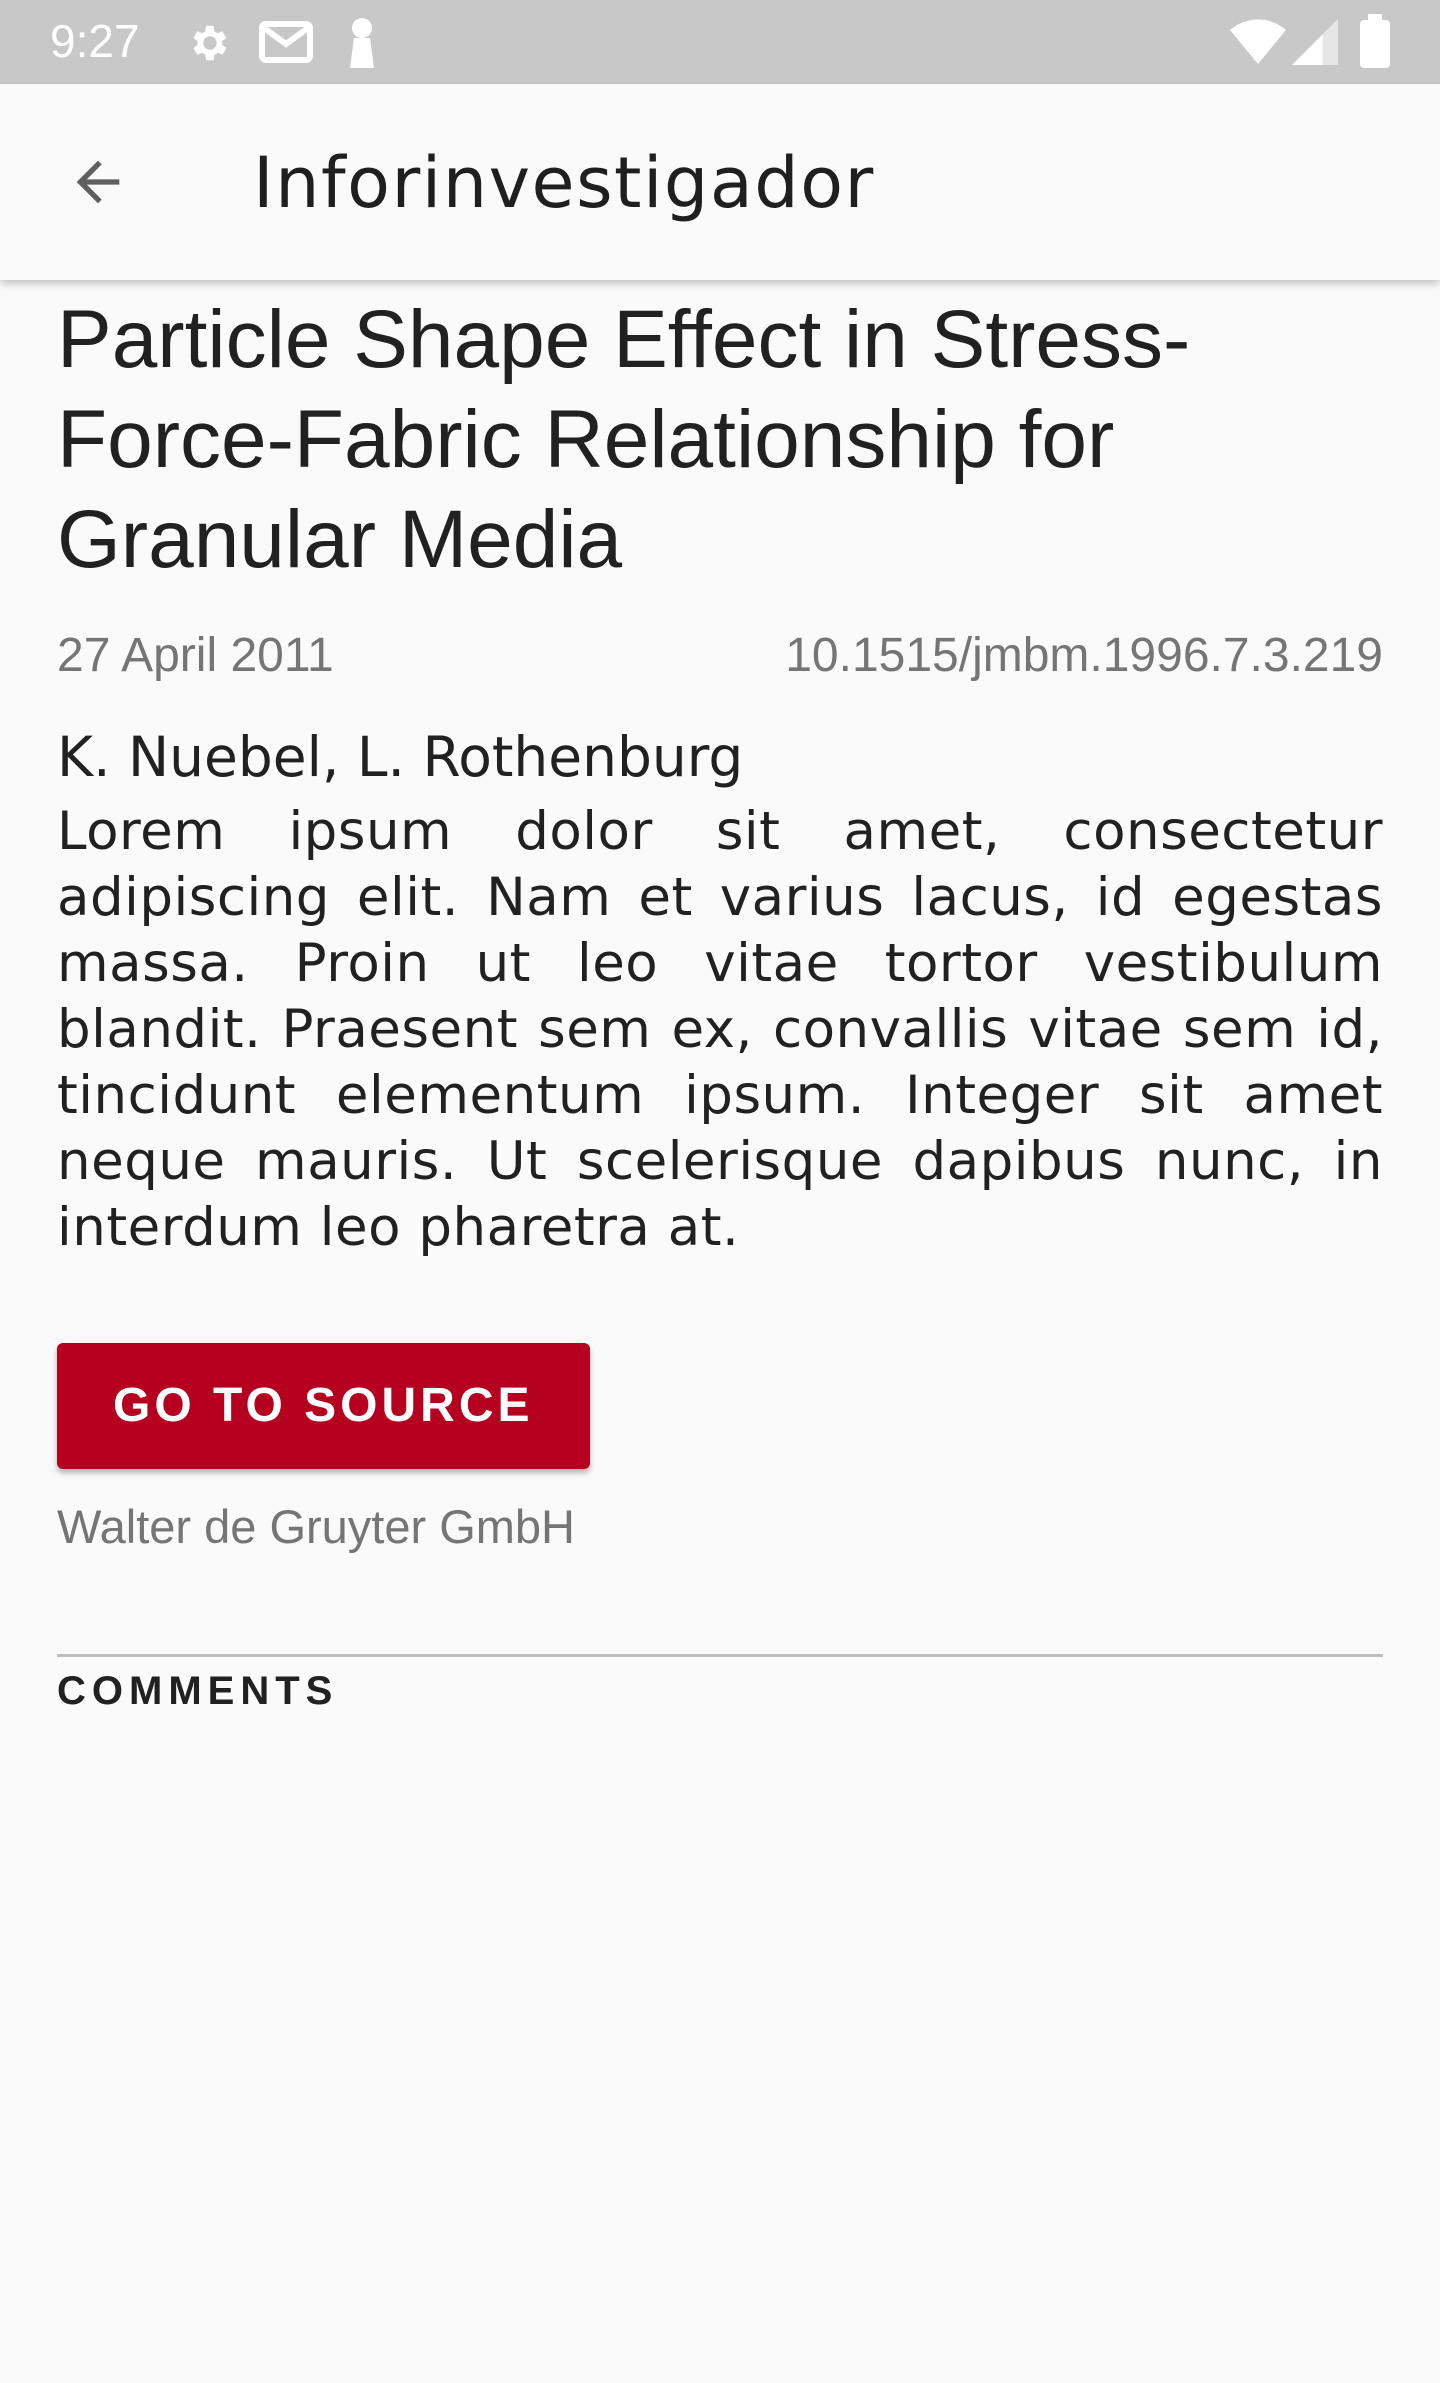 This screenshot has width=1440, height=2383. I want to click on arrow-left-icon, so click(98, 184).